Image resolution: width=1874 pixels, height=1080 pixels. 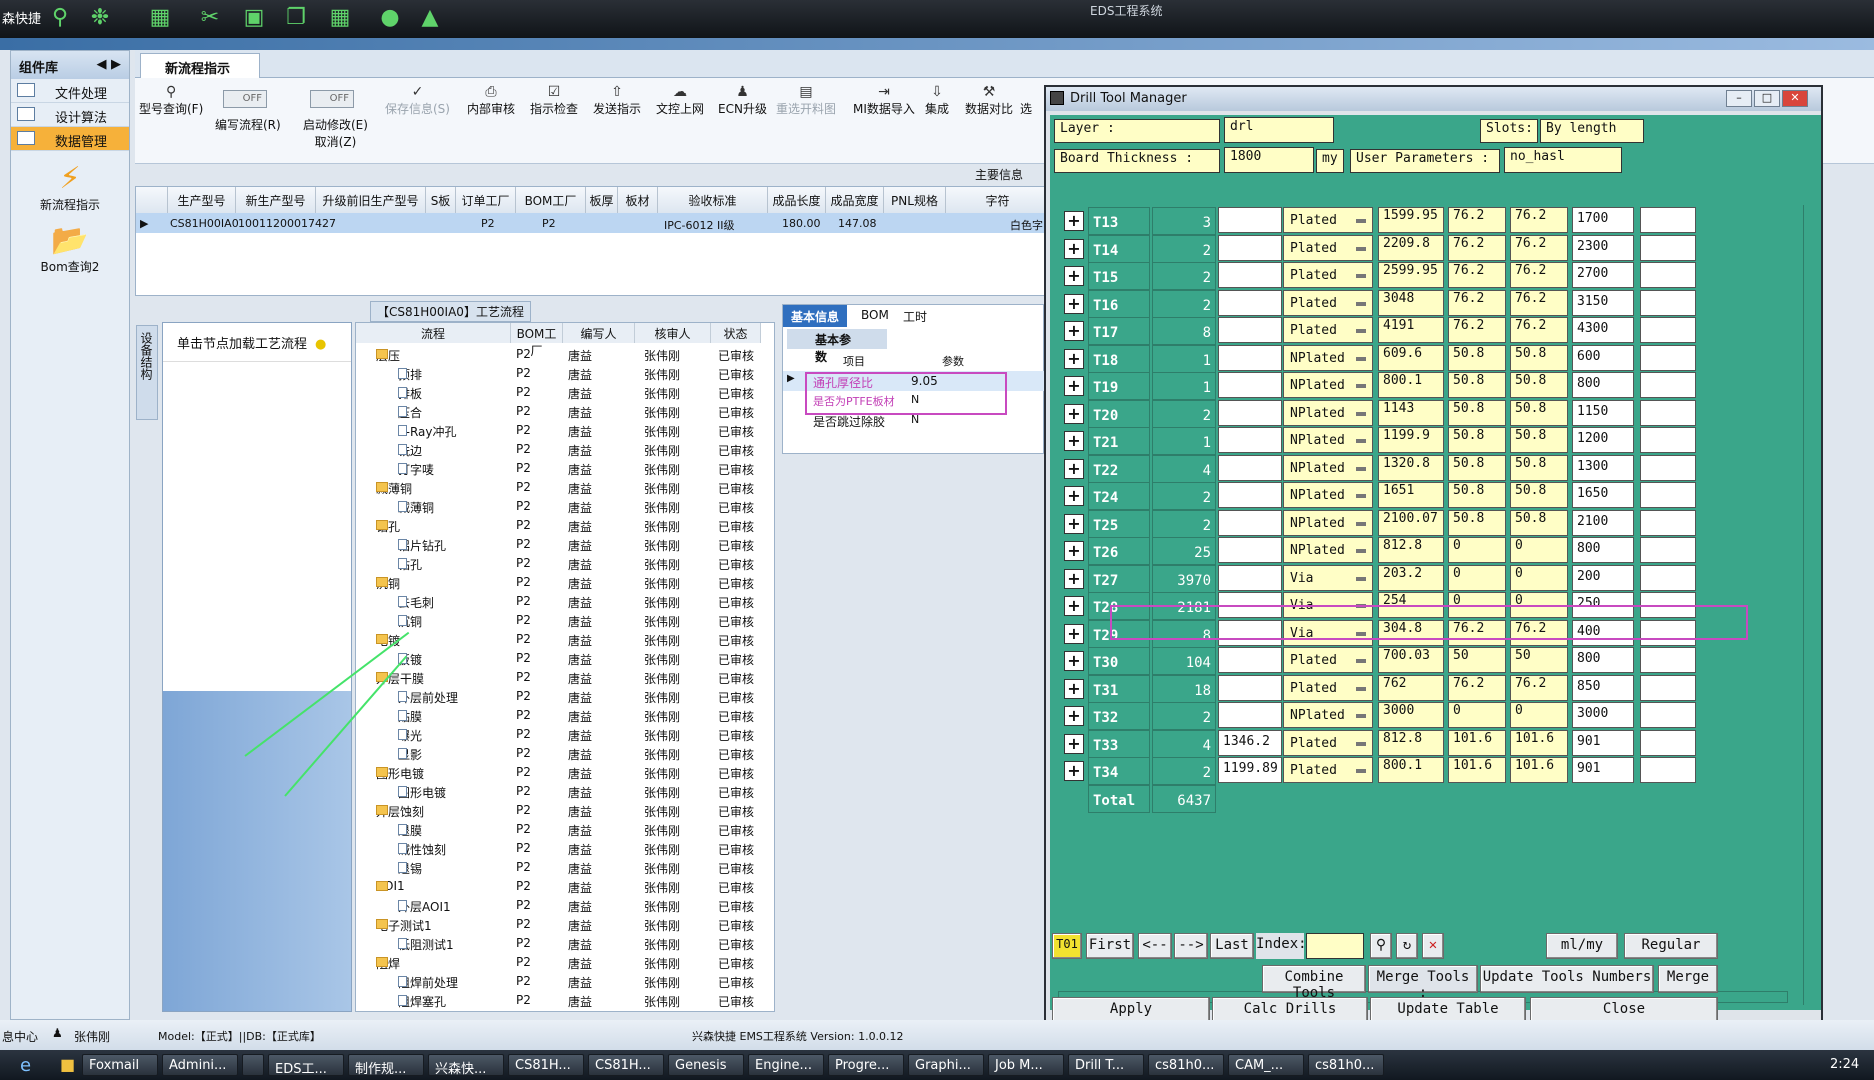 I want to click on user-icon: ●, so click(x=390, y=18).